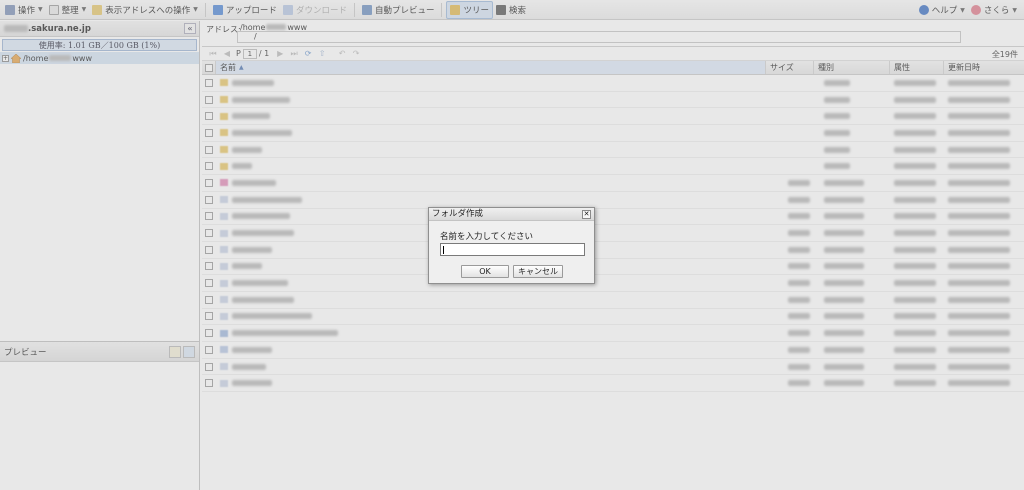 The width and height of the screenshot is (1024, 490). I want to click on folder-name-input, so click(512, 249).